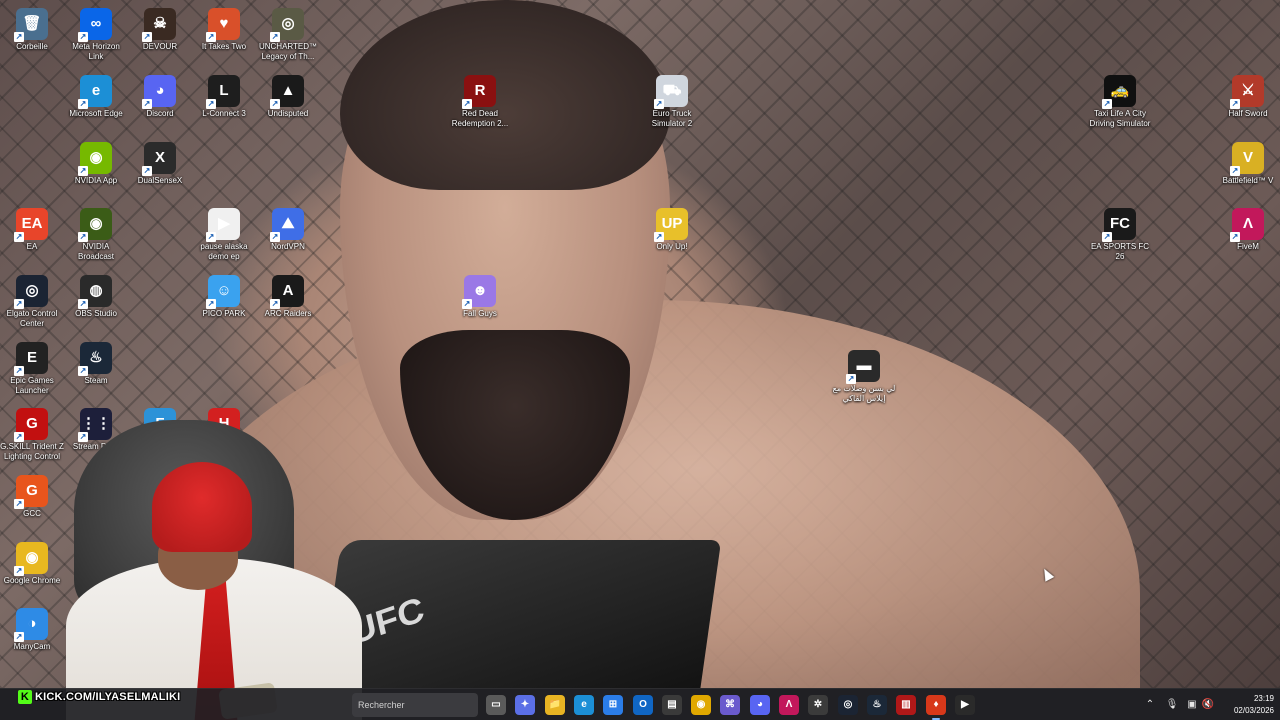  I want to click on desktop-icon: ◉Google Chrome, so click(32, 562).